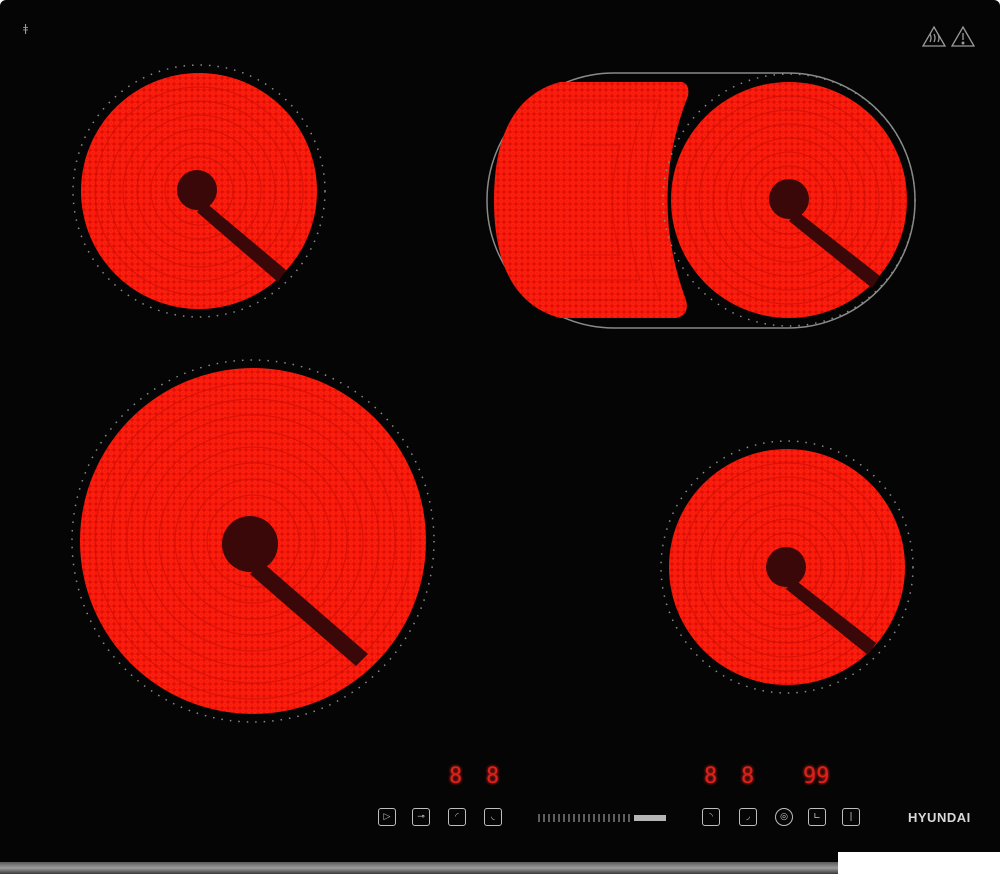  I want to click on zone-display-3: 8, so click(711, 776).